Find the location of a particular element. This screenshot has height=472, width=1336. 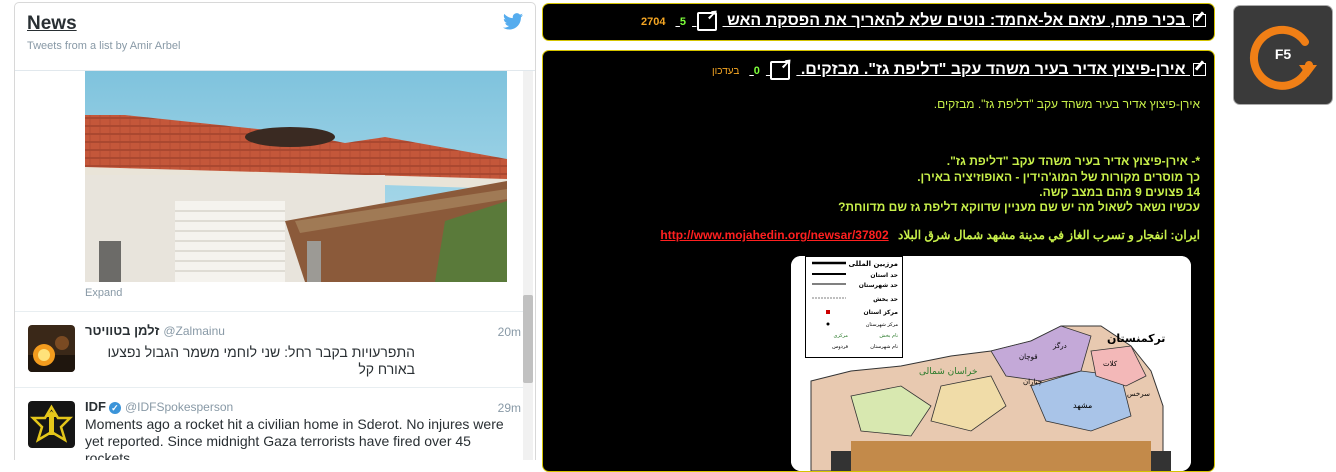

tweet-author-name: זלמן בטוויטר is located at coordinates (122, 330).